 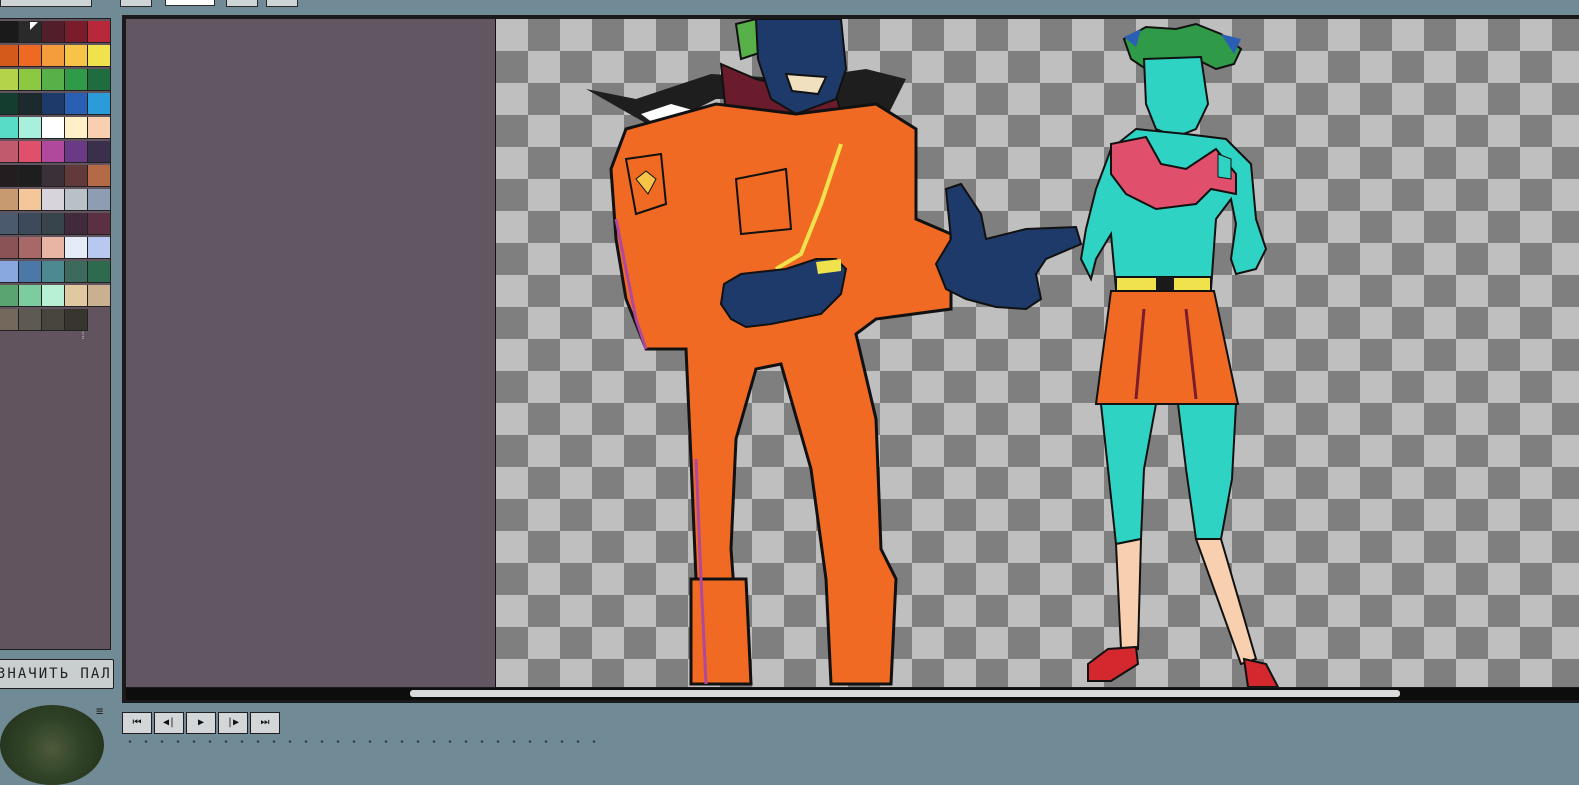 What do you see at coordinates (233, 723) in the screenshot?
I see `next-frame-button: |▶` at bounding box center [233, 723].